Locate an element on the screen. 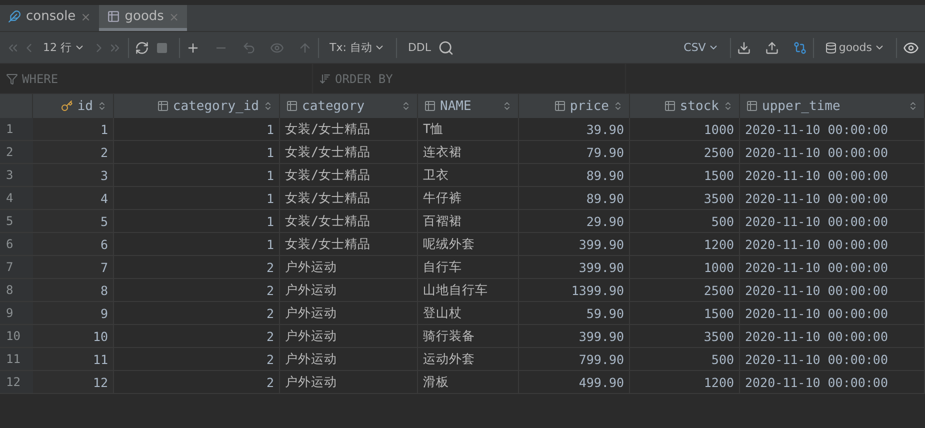 The width and height of the screenshot is (925, 428). table-cell: 39.90 is located at coordinates (574, 129).